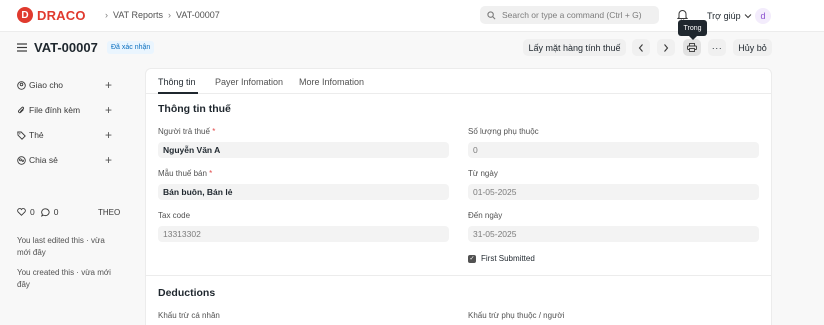  Describe the element at coordinates (491, 14) in the screenshot. I see `search-icon` at that location.